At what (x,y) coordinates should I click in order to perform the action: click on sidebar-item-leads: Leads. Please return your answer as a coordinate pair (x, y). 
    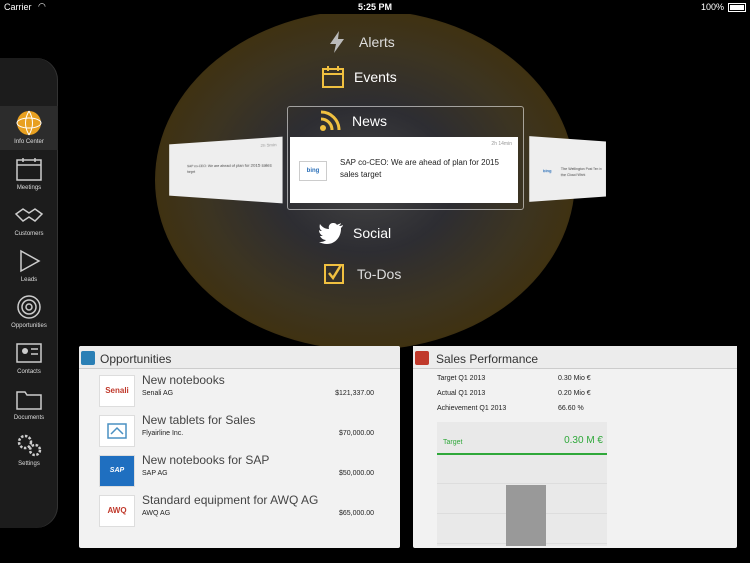
    Looking at the image, I should click on (29, 266).